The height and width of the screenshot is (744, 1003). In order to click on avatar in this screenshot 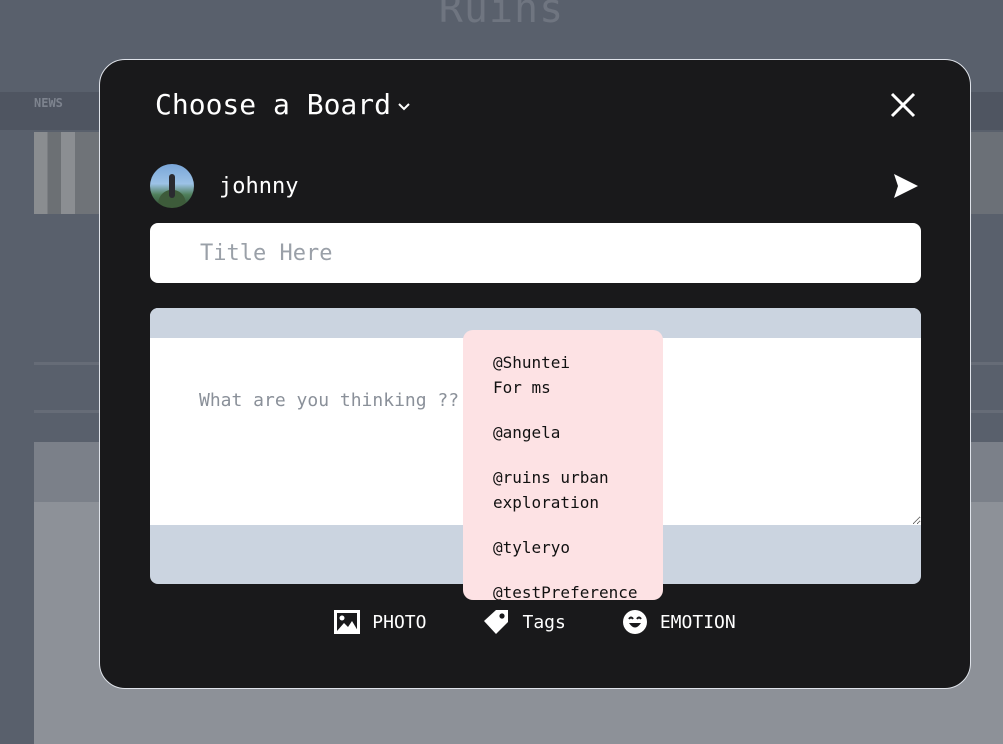, I will do `click(172, 186)`.